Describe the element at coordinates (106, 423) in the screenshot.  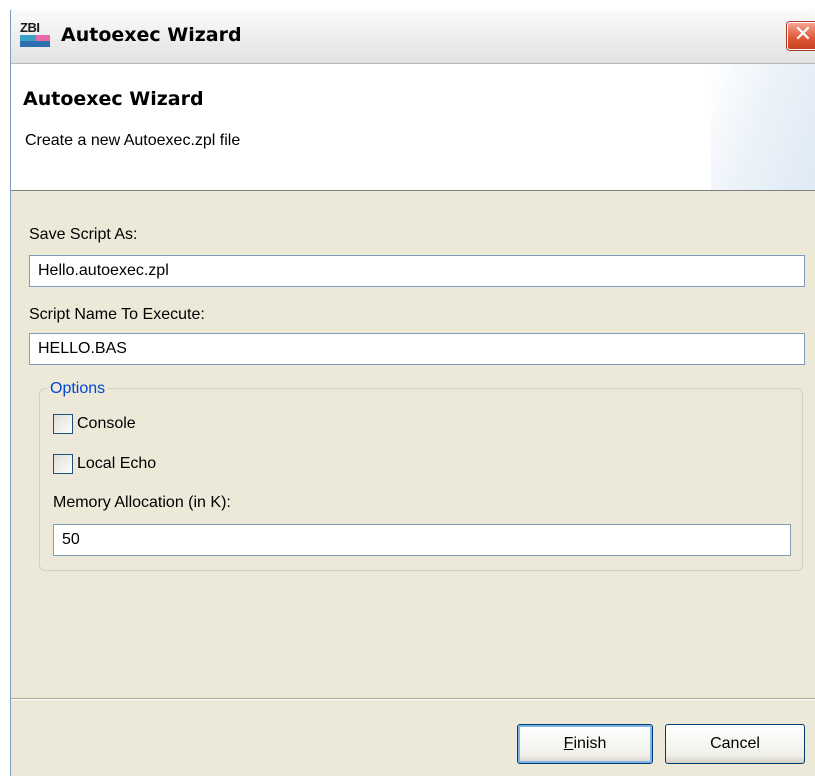
I see `console-label: Console` at that location.